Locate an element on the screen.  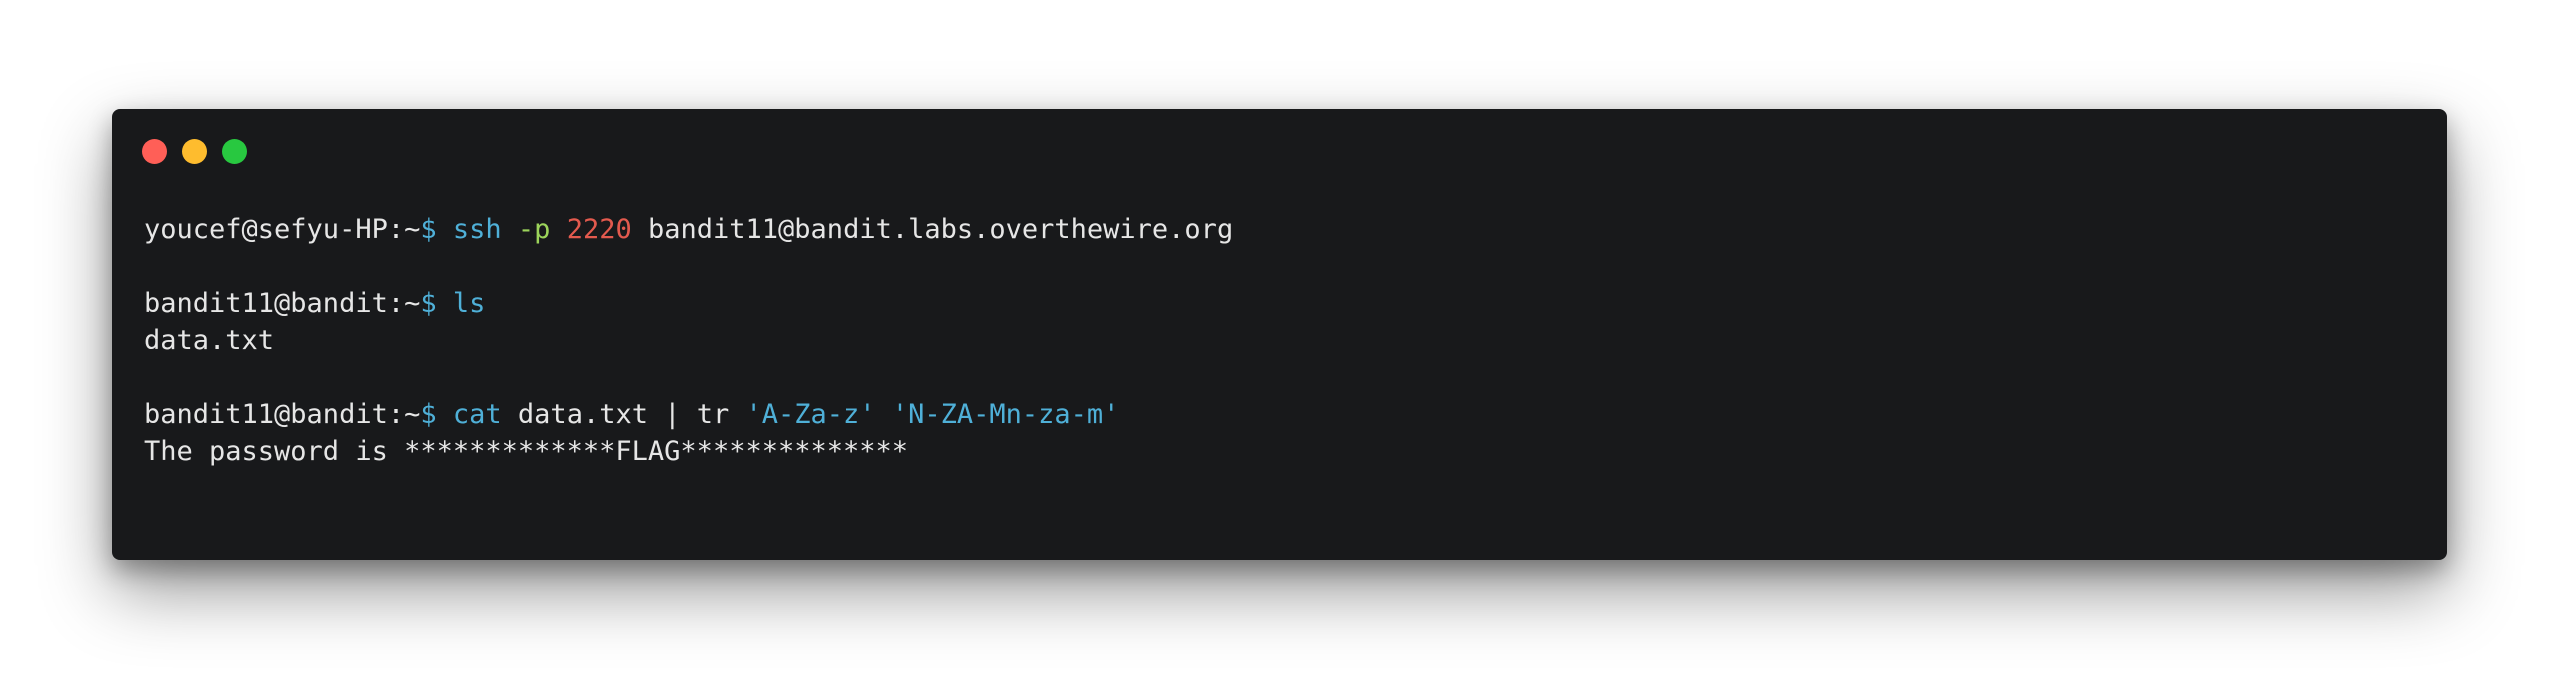
ssh-target: bandit11@bandit.labs.overthewire.org is located at coordinates (941, 229).